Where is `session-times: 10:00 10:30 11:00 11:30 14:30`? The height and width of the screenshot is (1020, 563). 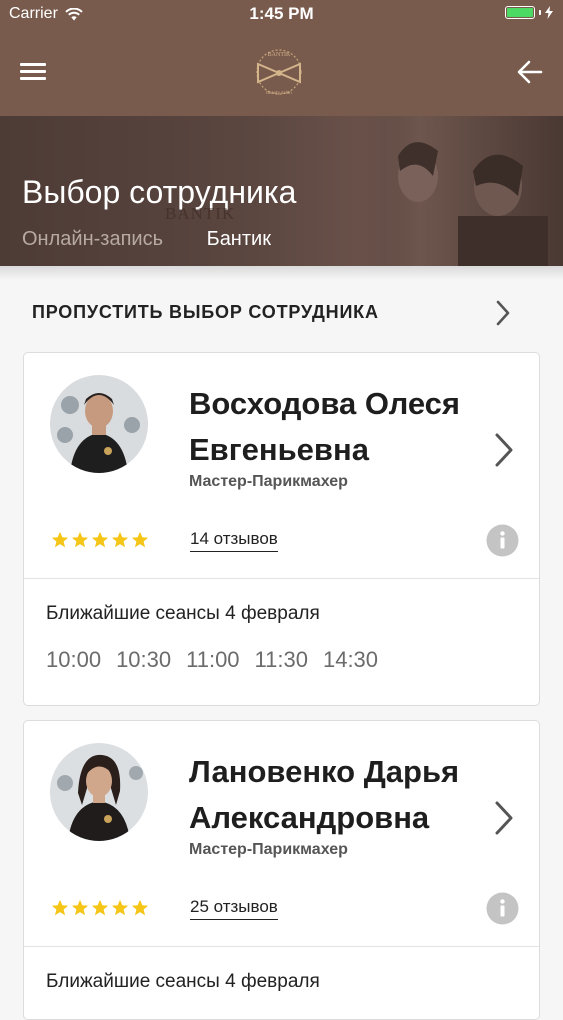 session-times: 10:00 10:30 11:00 11:30 14:30 is located at coordinates (212, 660).